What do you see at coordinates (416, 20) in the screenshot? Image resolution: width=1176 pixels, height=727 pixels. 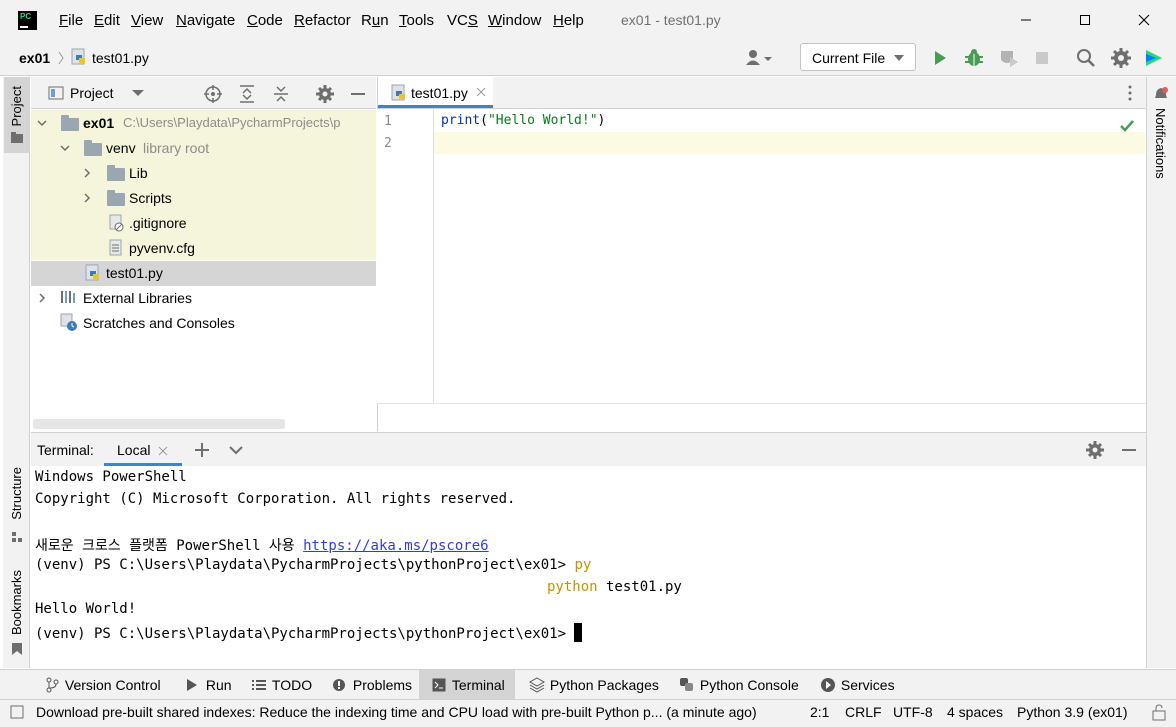 I see `menu-tools: Tools` at bounding box center [416, 20].